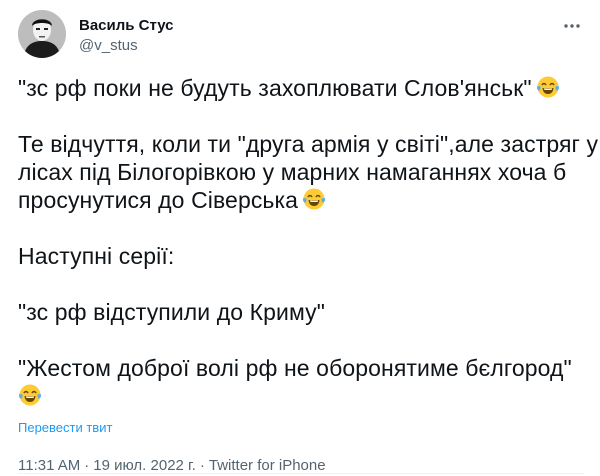 This screenshot has height=476, width=600. I want to click on avatar, so click(42, 34).